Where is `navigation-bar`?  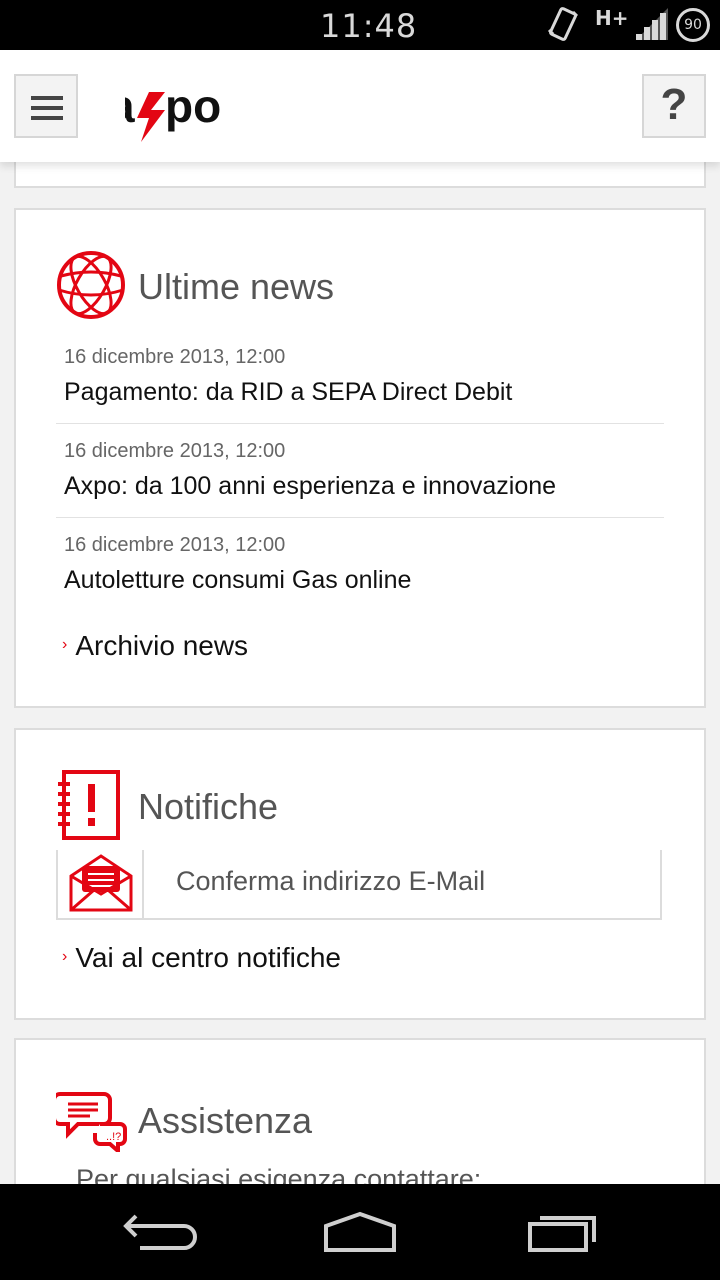 navigation-bar is located at coordinates (360, 1232).